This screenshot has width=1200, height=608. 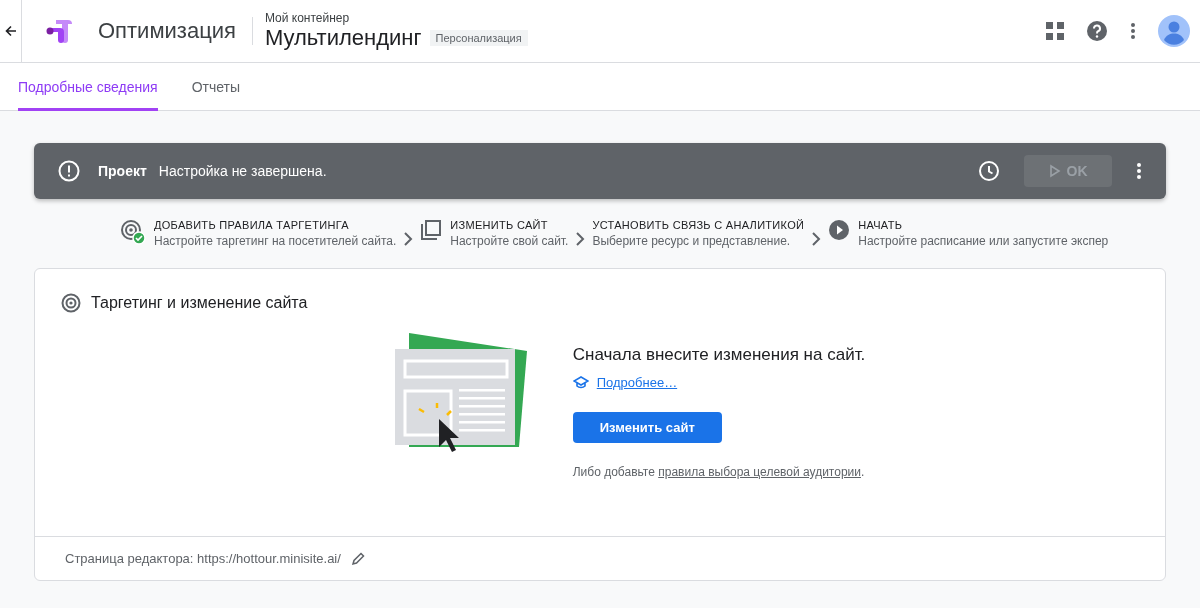 What do you see at coordinates (759, 472) in the screenshot?
I see `audience-rules-link: правила выбора целевой аудитории` at bounding box center [759, 472].